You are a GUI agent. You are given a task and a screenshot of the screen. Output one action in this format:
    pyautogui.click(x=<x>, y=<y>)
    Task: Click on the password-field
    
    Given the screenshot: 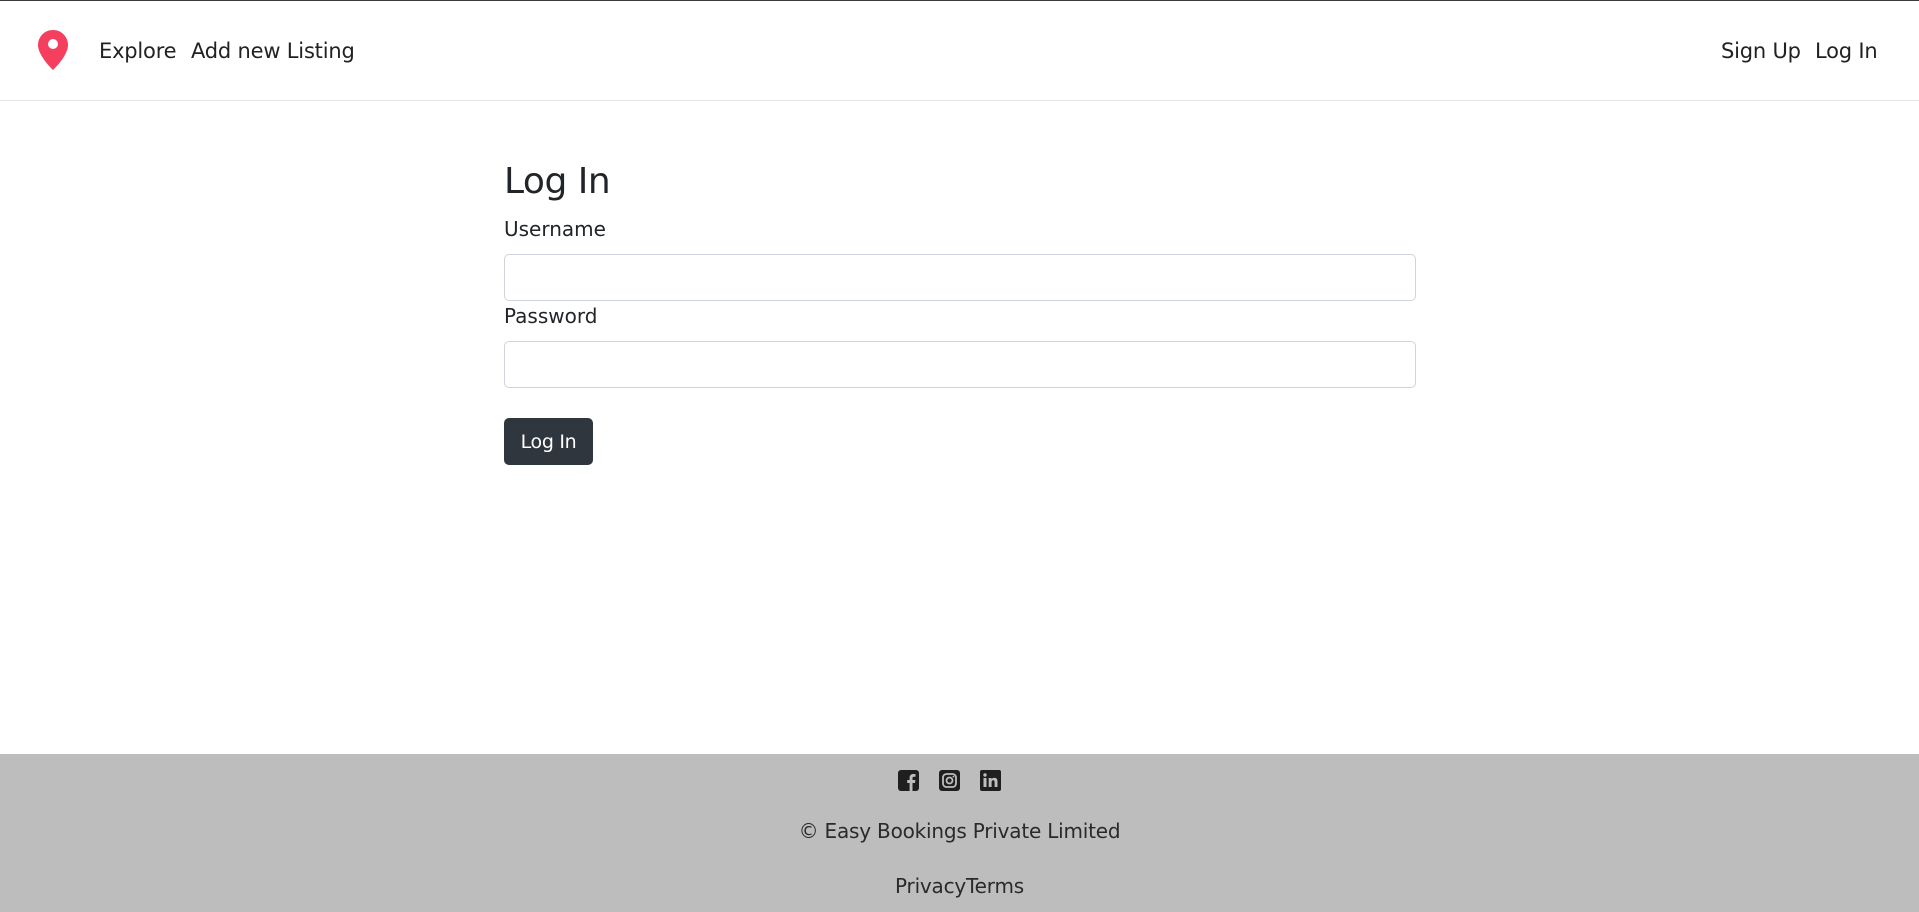 What is the action you would take?
    pyautogui.click(x=960, y=364)
    